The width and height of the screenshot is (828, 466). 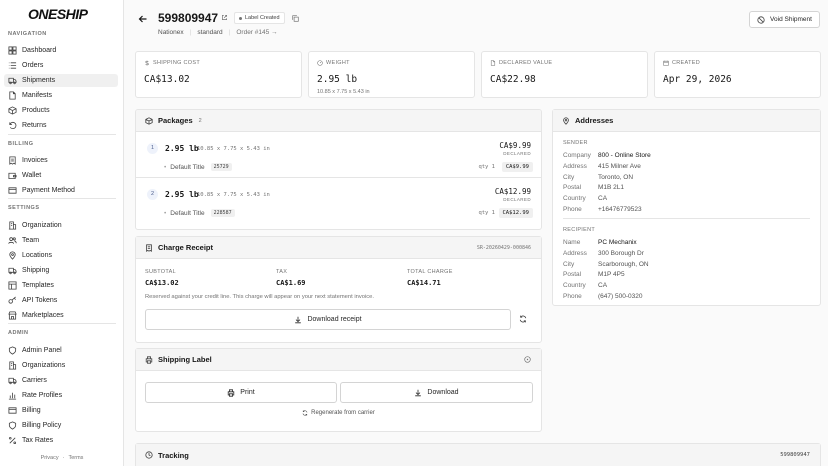 What do you see at coordinates (623, 264) in the screenshot?
I see `address-value: Scarborough, ON` at bounding box center [623, 264].